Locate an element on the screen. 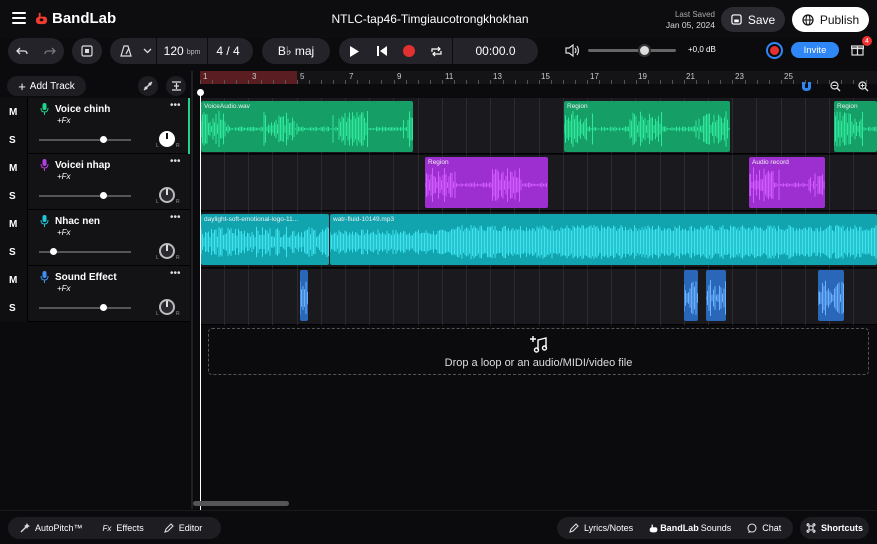 Image resolution: width=877 pixels, height=544 pixels. horizontal-scrollbar is located at coordinates (241, 503).